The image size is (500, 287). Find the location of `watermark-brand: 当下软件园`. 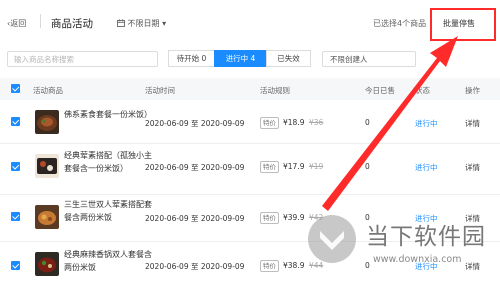

watermark-brand: 当下软件园 is located at coordinates (426, 237).